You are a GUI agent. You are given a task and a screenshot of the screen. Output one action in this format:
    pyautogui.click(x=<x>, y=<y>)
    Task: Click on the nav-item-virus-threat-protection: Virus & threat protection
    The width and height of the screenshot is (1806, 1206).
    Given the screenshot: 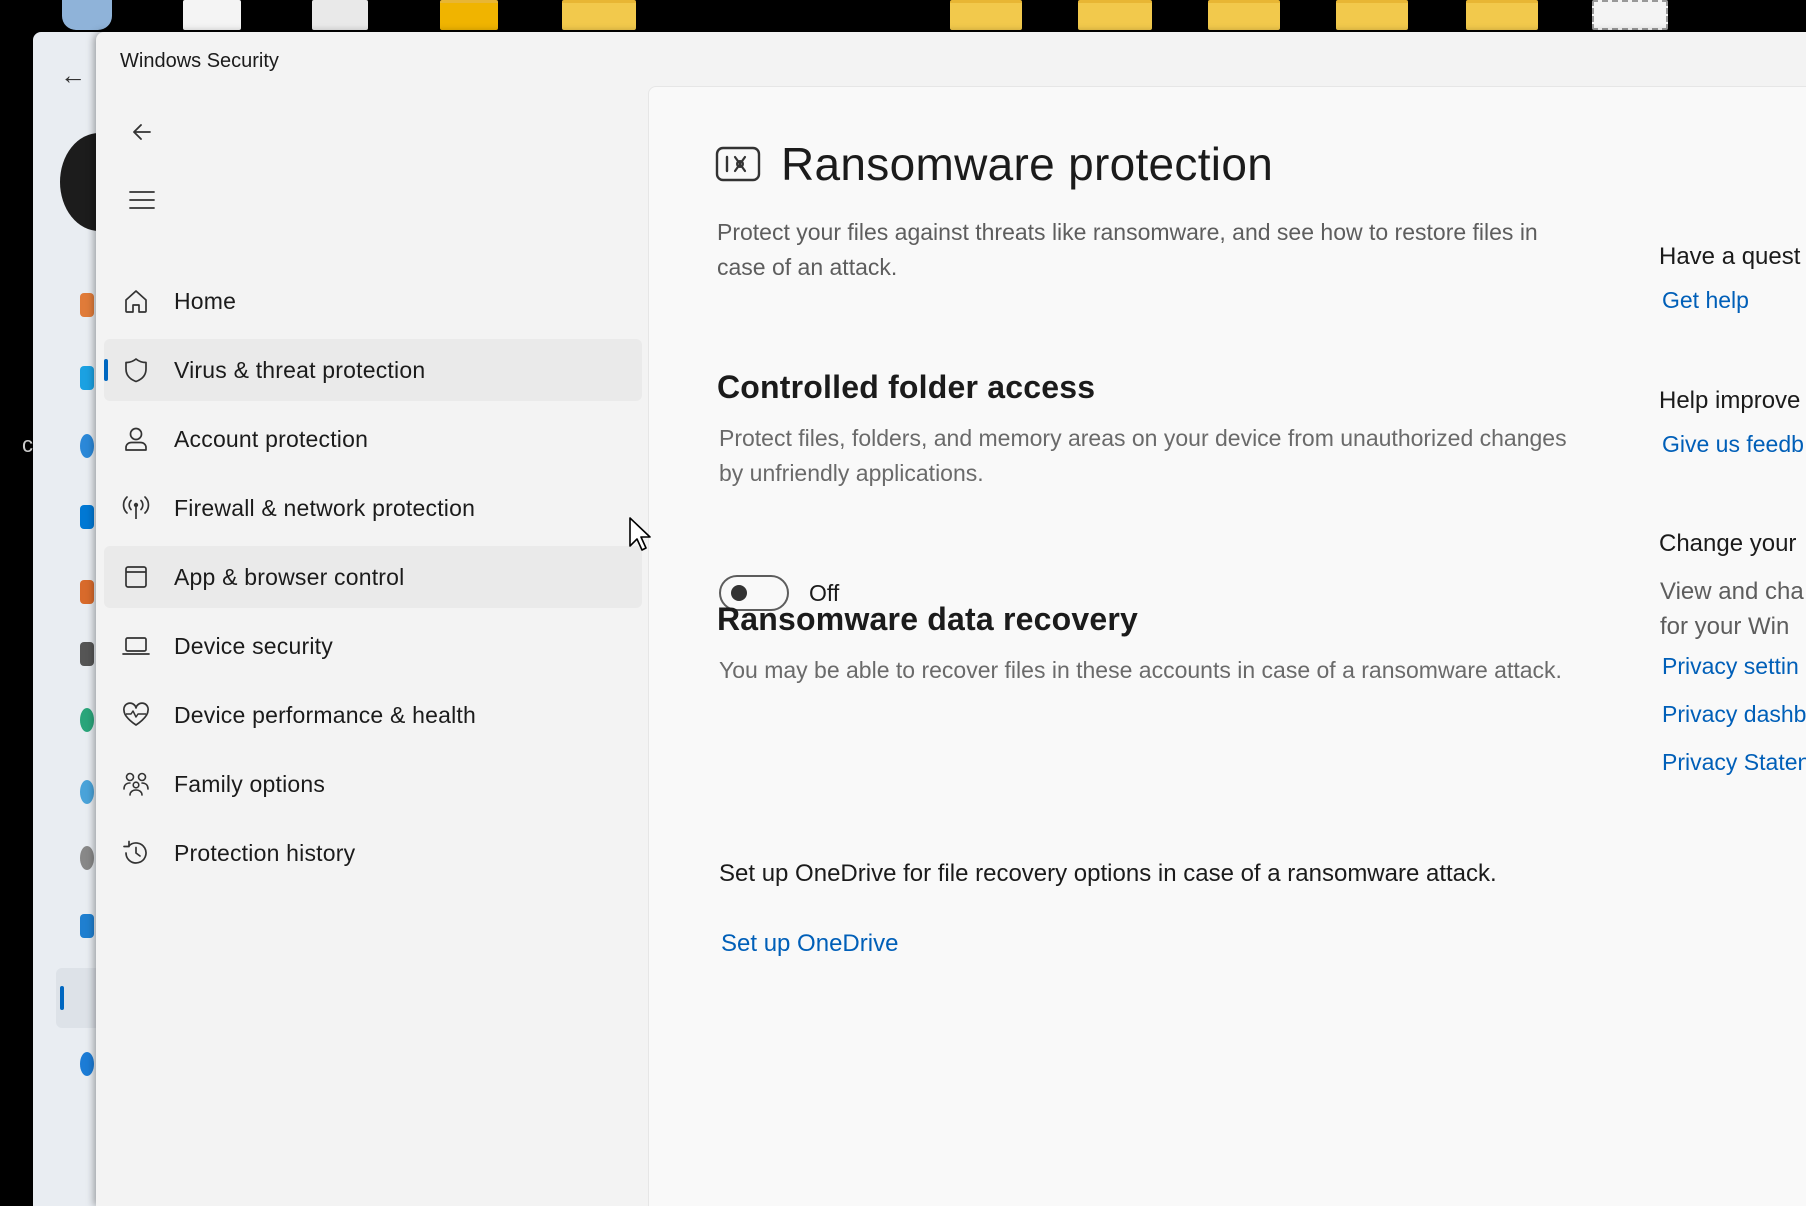 What is the action you would take?
    pyautogui.click(x=373, y=370)
    